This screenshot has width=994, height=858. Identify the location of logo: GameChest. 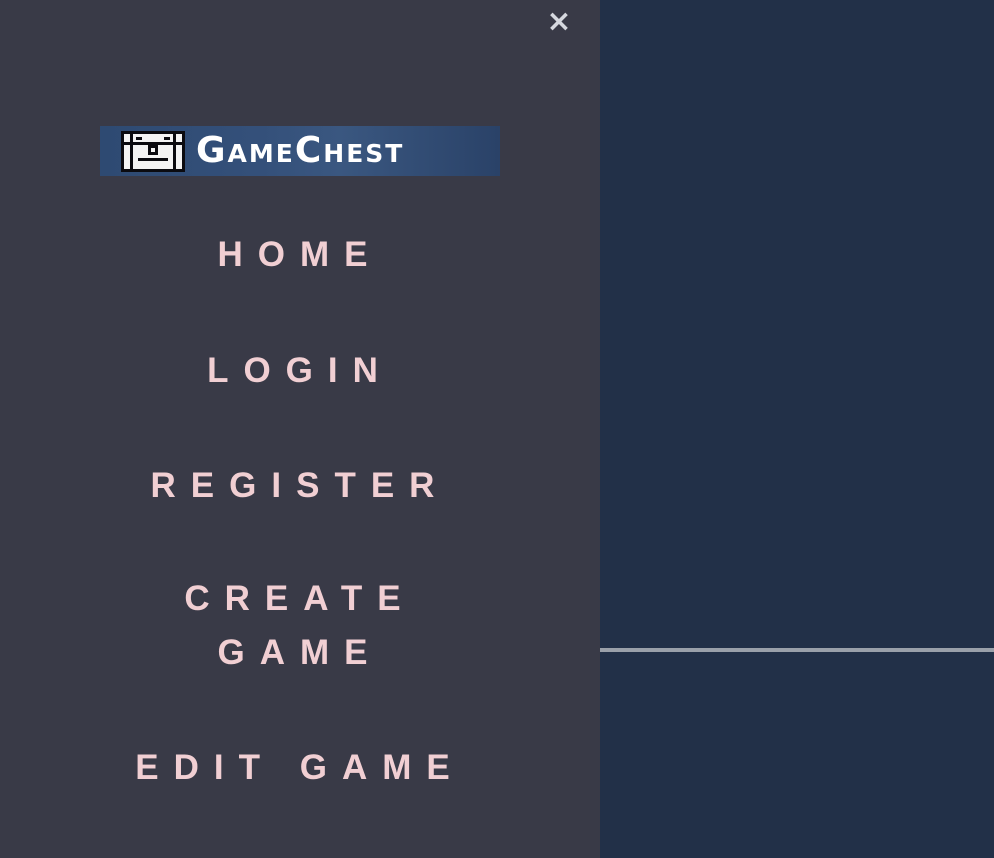
(300, 151).